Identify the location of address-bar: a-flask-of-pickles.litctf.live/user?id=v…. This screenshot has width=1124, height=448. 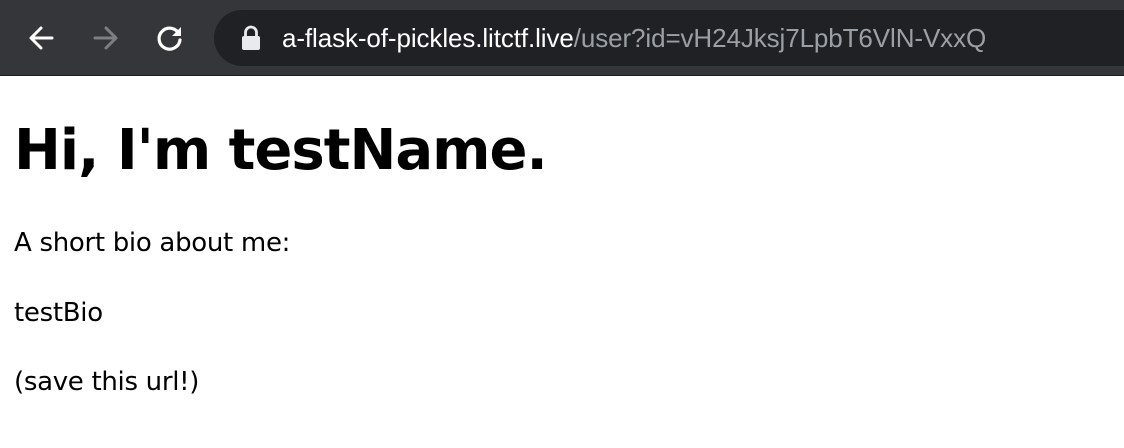
(669, 38).